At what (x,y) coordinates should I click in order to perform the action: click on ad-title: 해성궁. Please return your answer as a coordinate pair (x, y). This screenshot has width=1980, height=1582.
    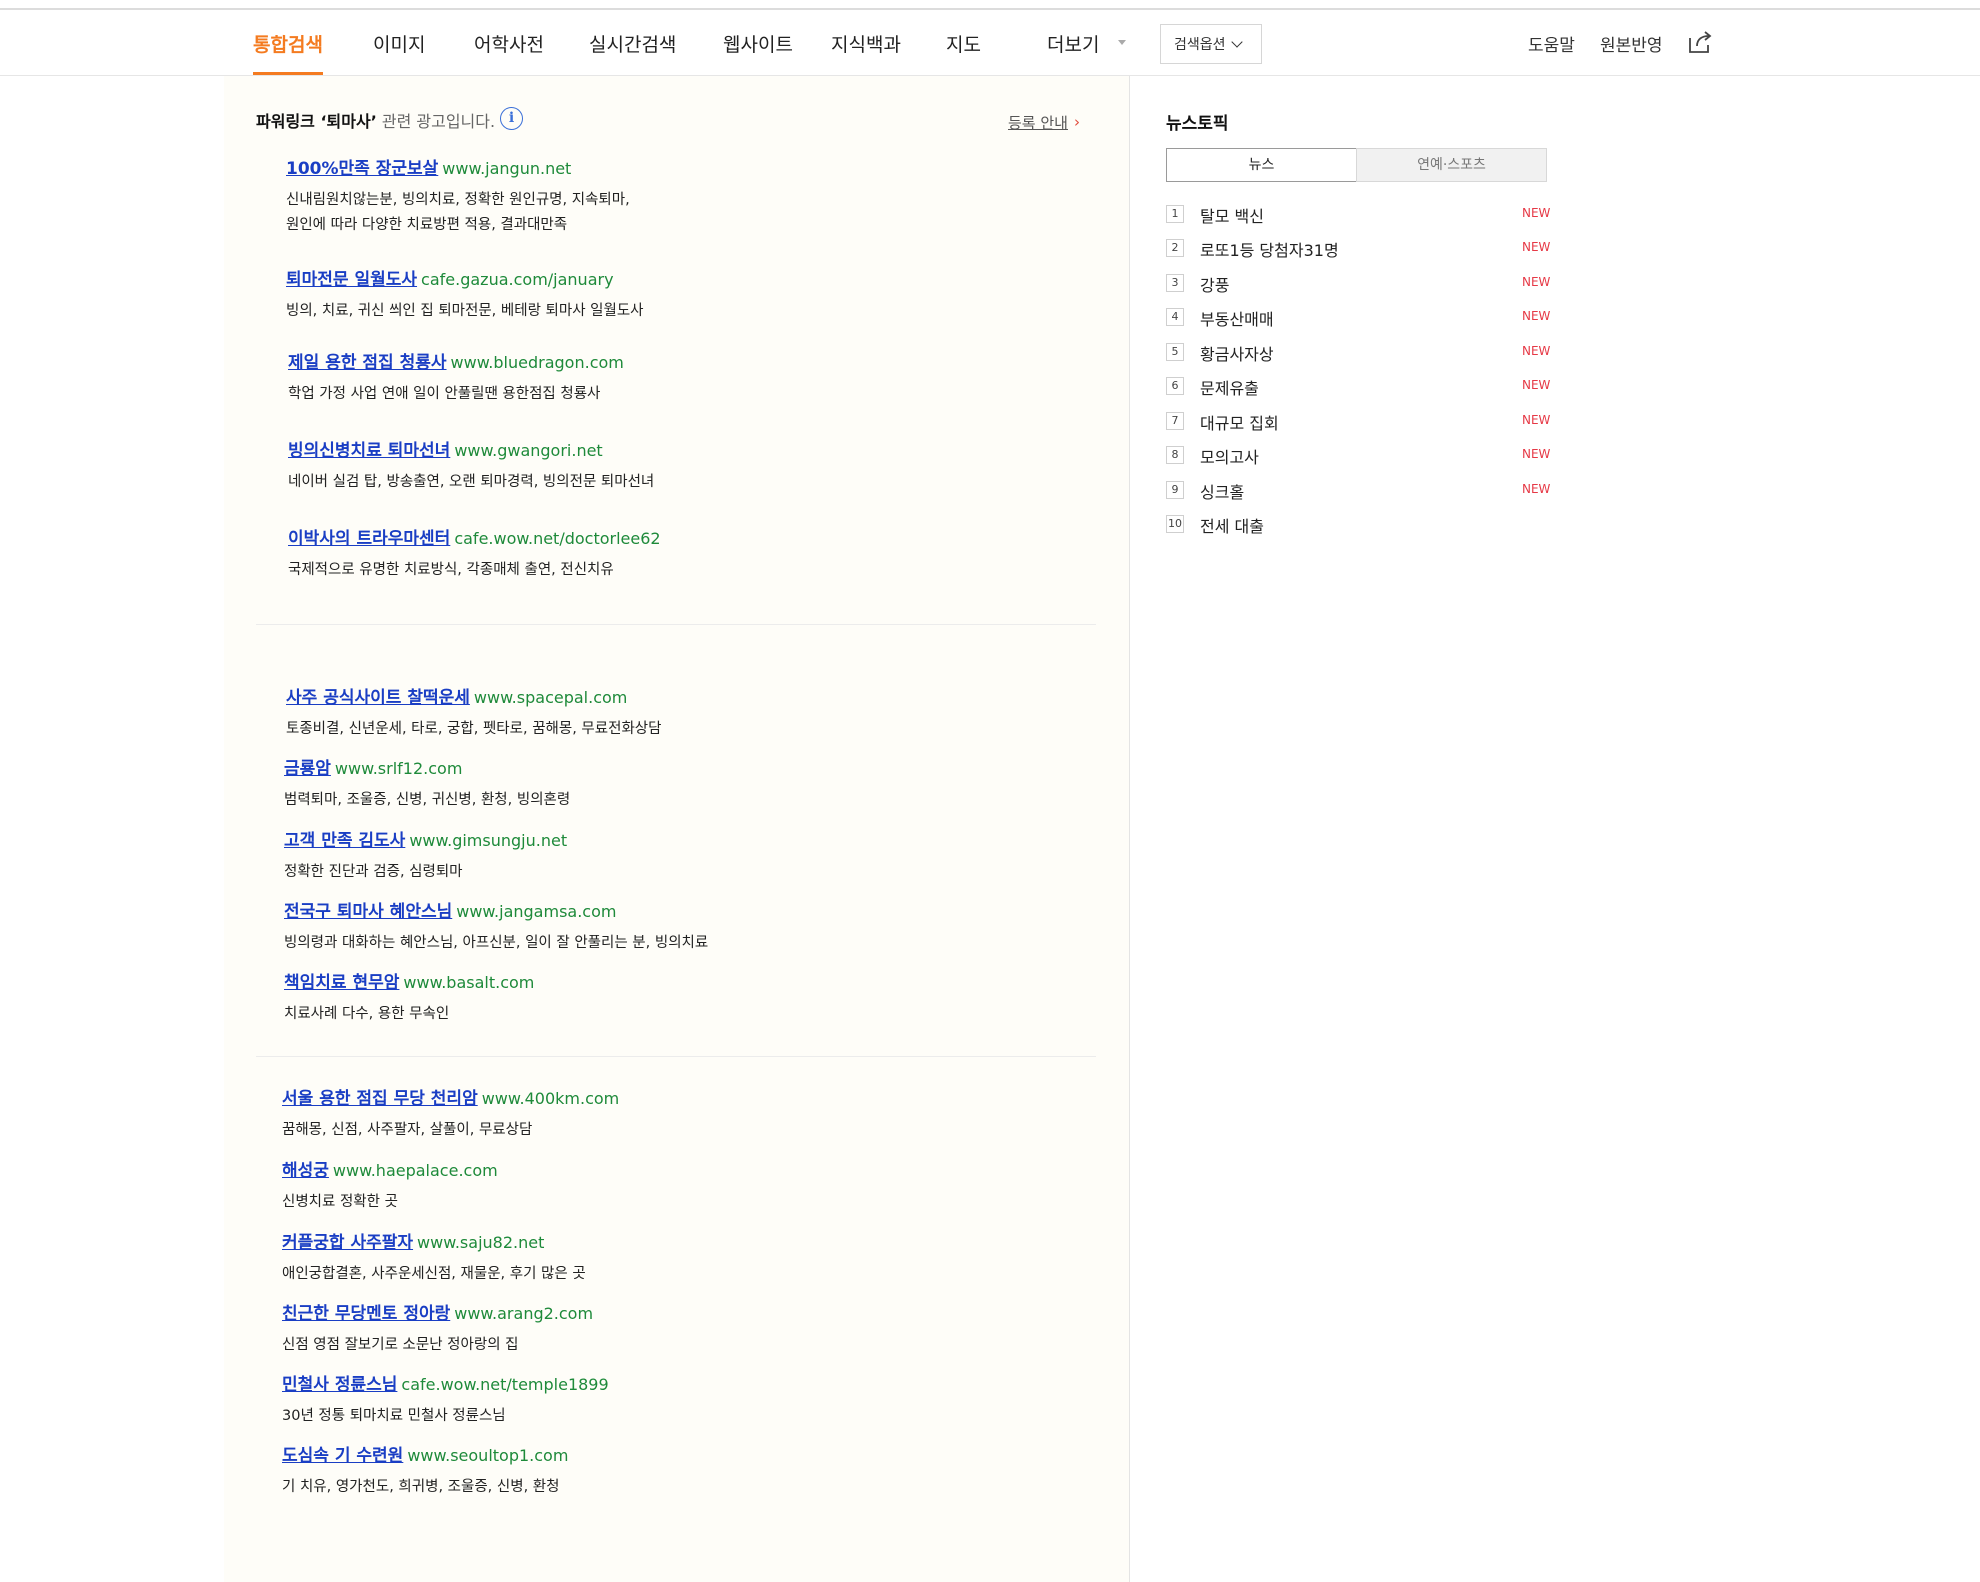
    Looking at the image, I should click on (305, 1171).